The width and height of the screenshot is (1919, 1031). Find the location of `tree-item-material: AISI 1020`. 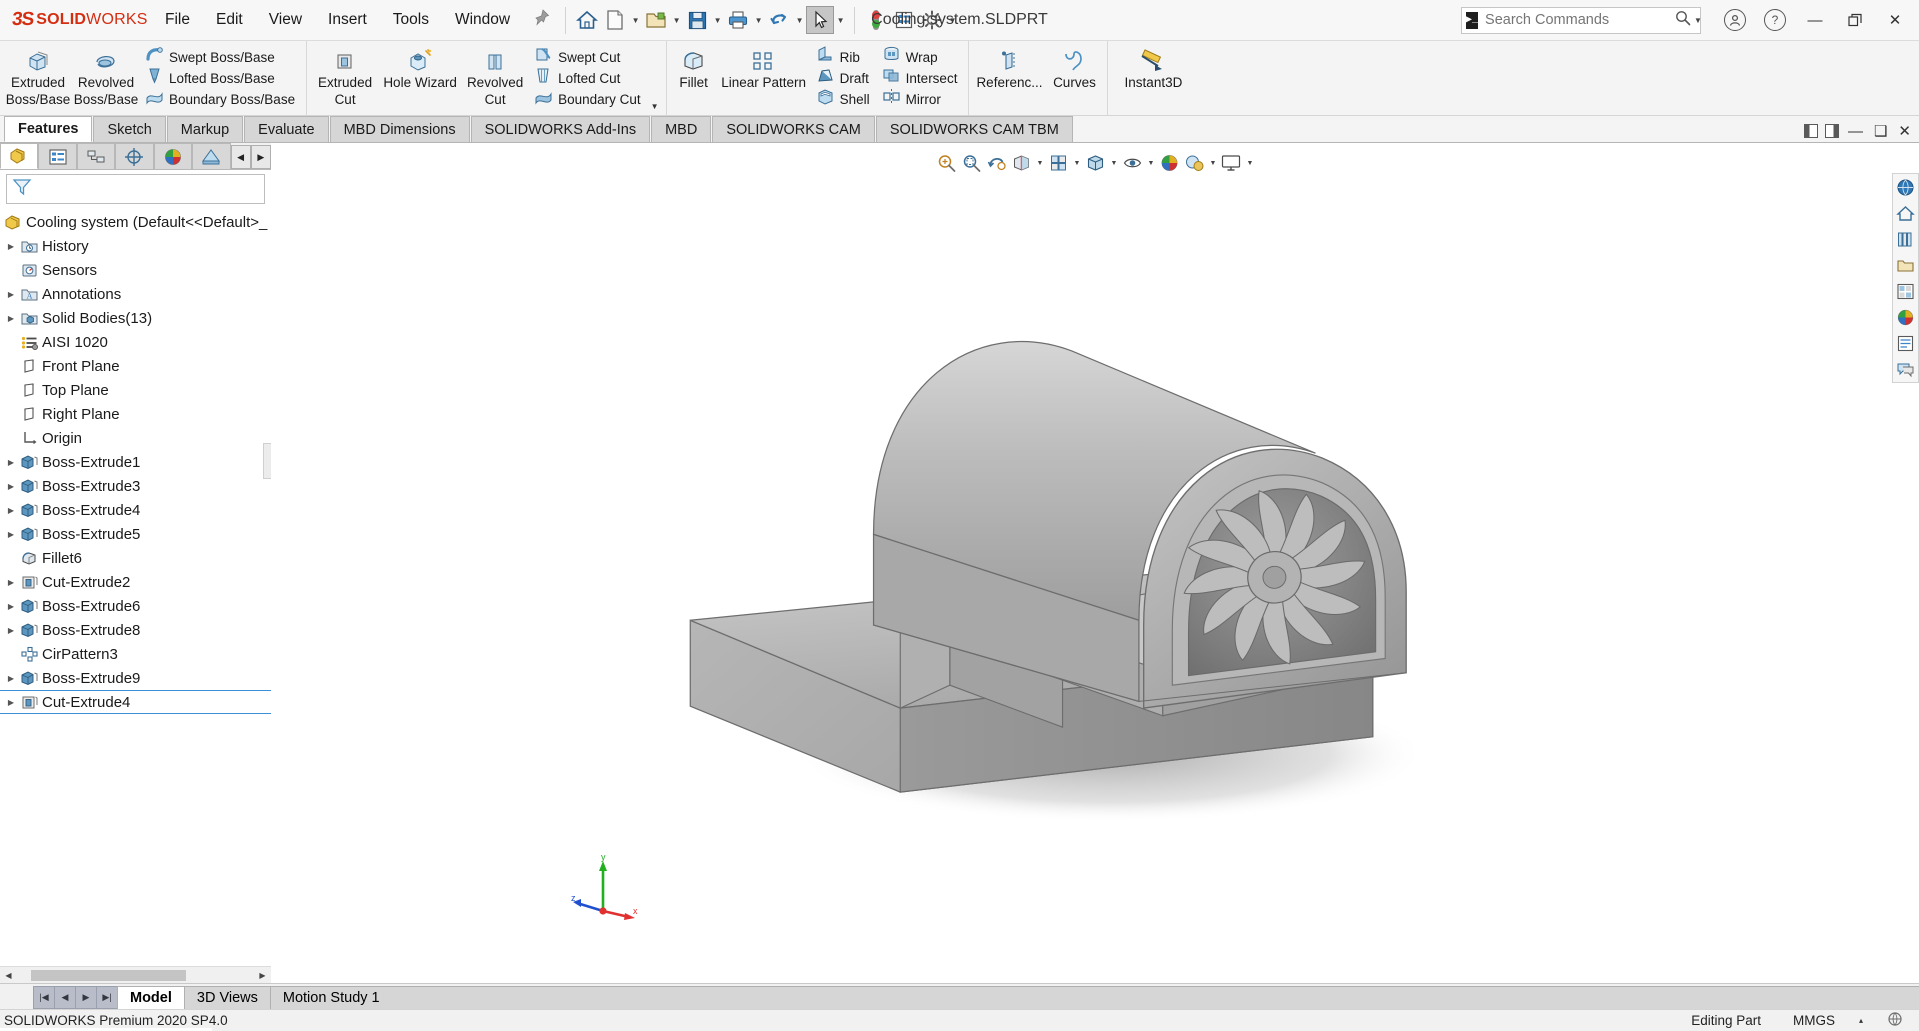

tree-item-material: AISI 1020 is located at coordinates (135, 342).